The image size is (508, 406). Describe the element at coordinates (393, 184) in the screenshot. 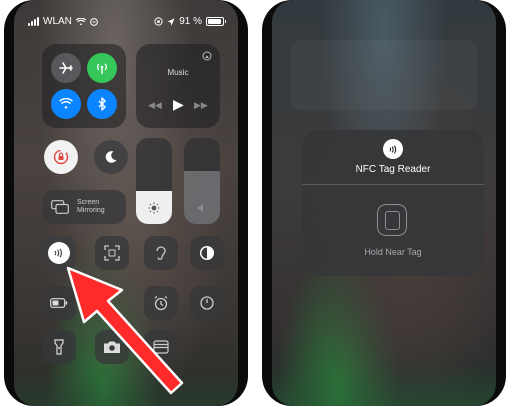

I see `divider` at that location.